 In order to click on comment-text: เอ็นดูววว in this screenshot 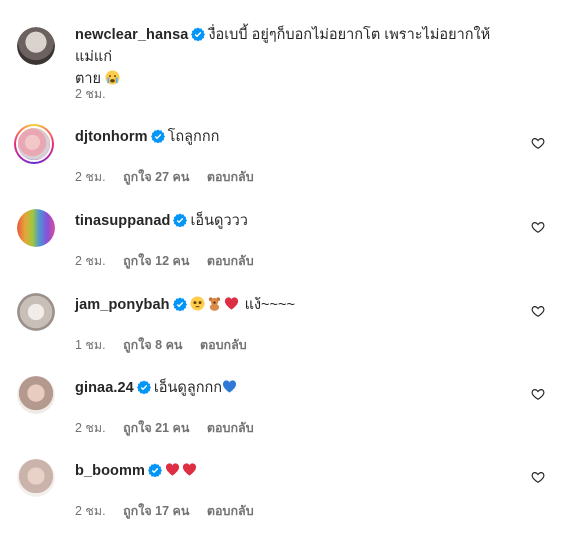, I will do `click(219, 221)`.